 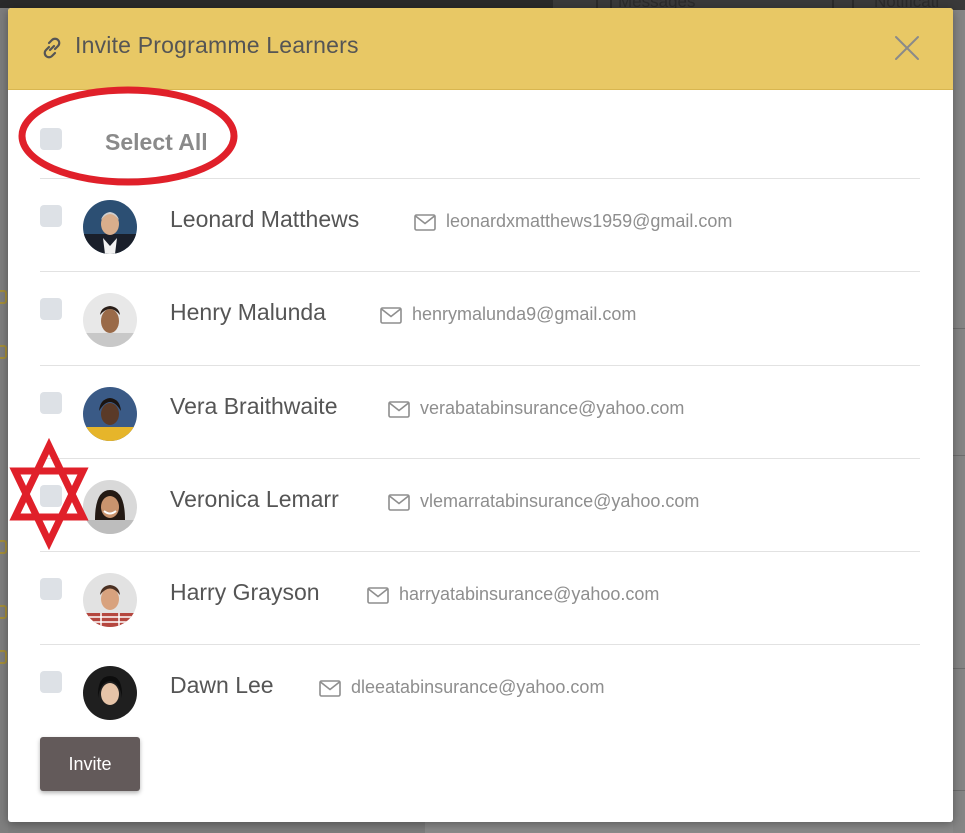 I want to click on invite-button: Invite, so click(x=90, y=764).